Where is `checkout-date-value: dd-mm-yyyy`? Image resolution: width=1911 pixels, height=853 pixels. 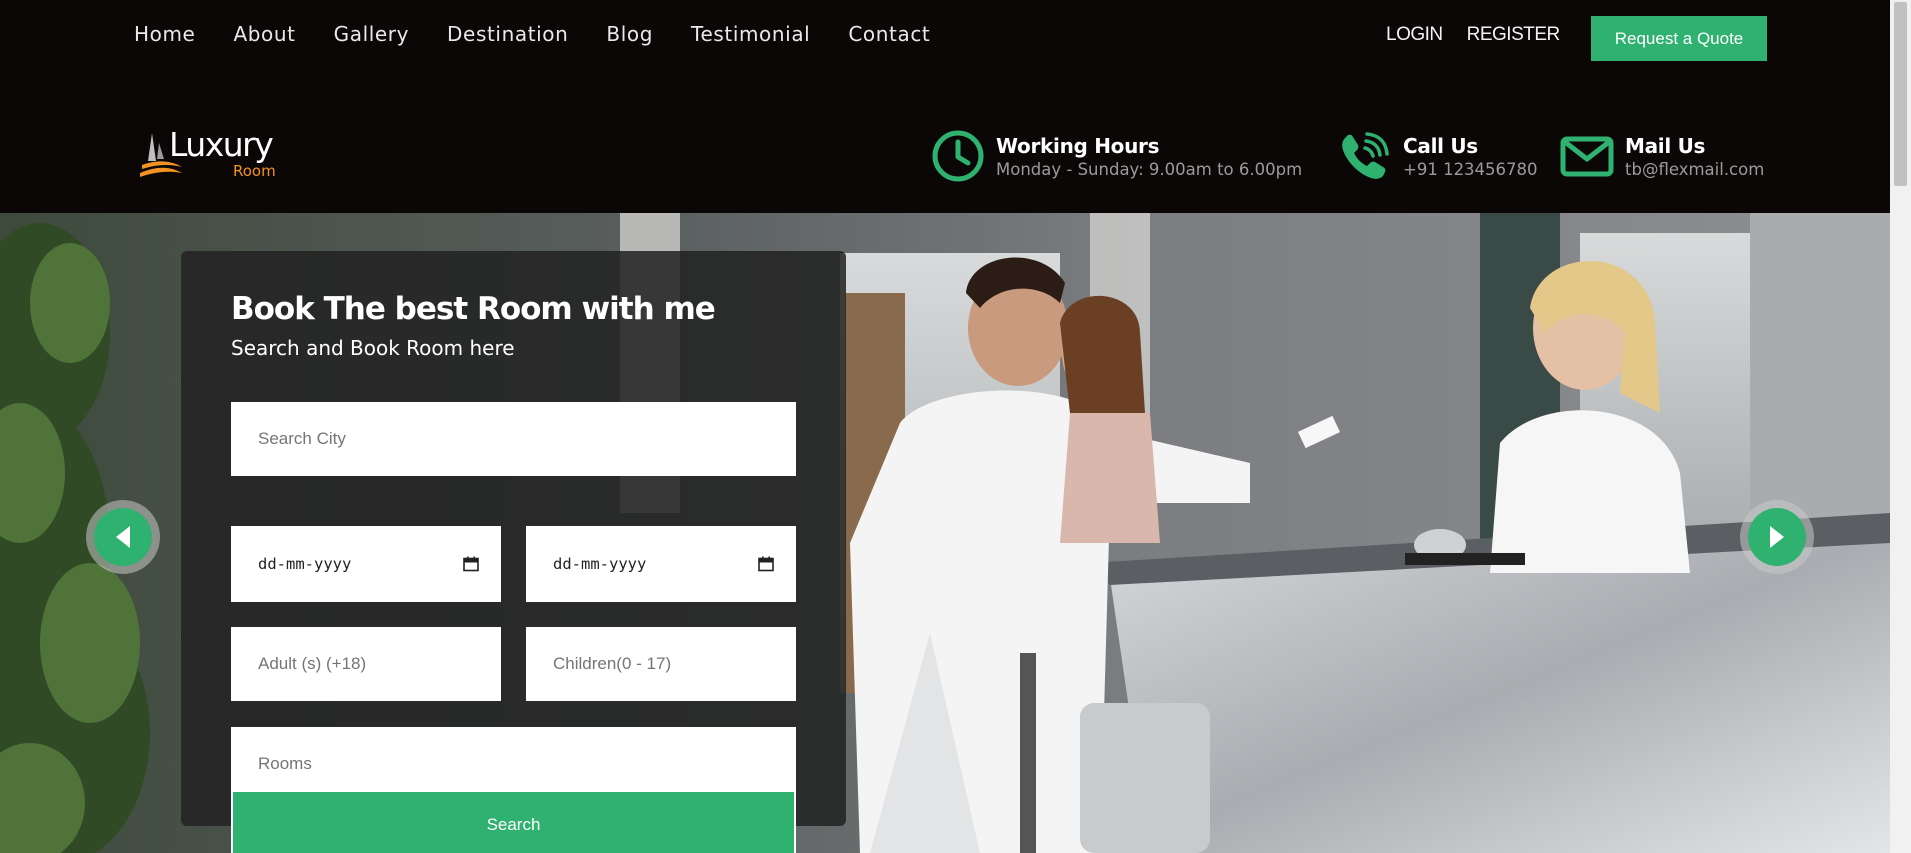 checkout-date-value: dd-mm-yyyy is located at coordinates (600, 564).